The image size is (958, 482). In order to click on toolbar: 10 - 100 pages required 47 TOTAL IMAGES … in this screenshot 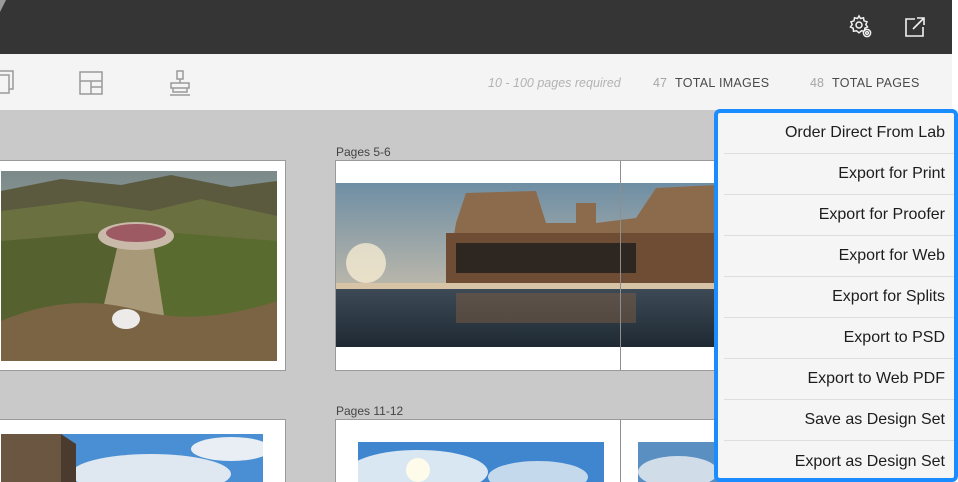, I will do `click(476, 82)`.